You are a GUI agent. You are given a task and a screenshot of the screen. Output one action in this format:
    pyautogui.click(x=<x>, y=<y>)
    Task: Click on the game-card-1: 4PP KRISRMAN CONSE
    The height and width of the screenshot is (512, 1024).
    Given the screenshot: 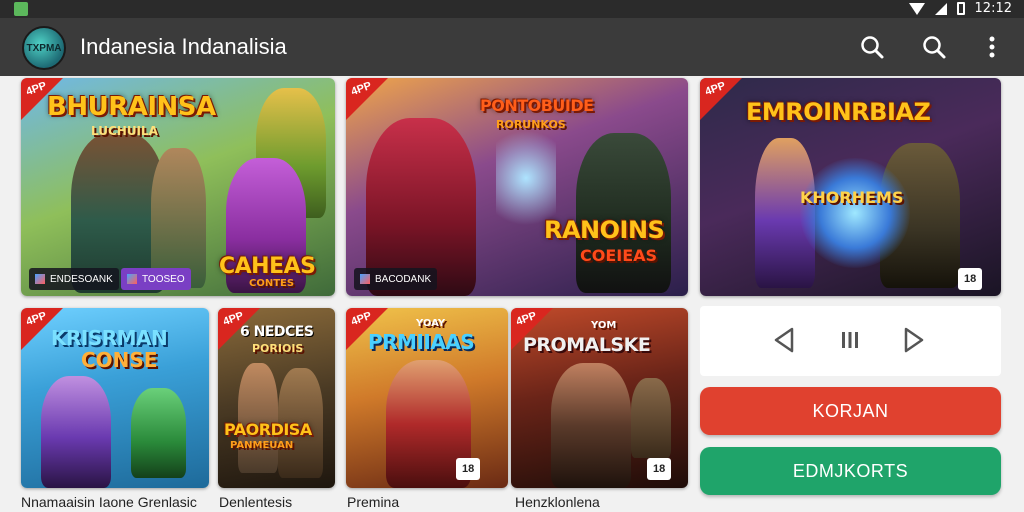 What is the action you would take?
    pyautogui.click(x=115, y=398)
    